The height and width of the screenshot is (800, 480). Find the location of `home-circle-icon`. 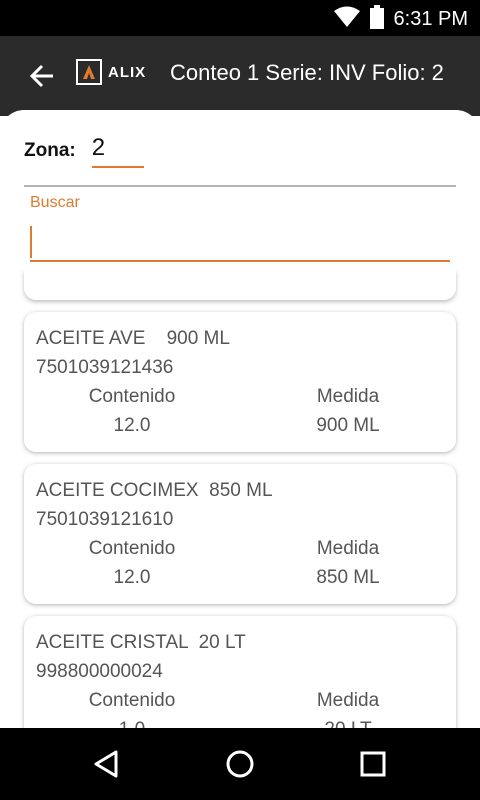

home-circle-icon is located at coordinates (240, 764).